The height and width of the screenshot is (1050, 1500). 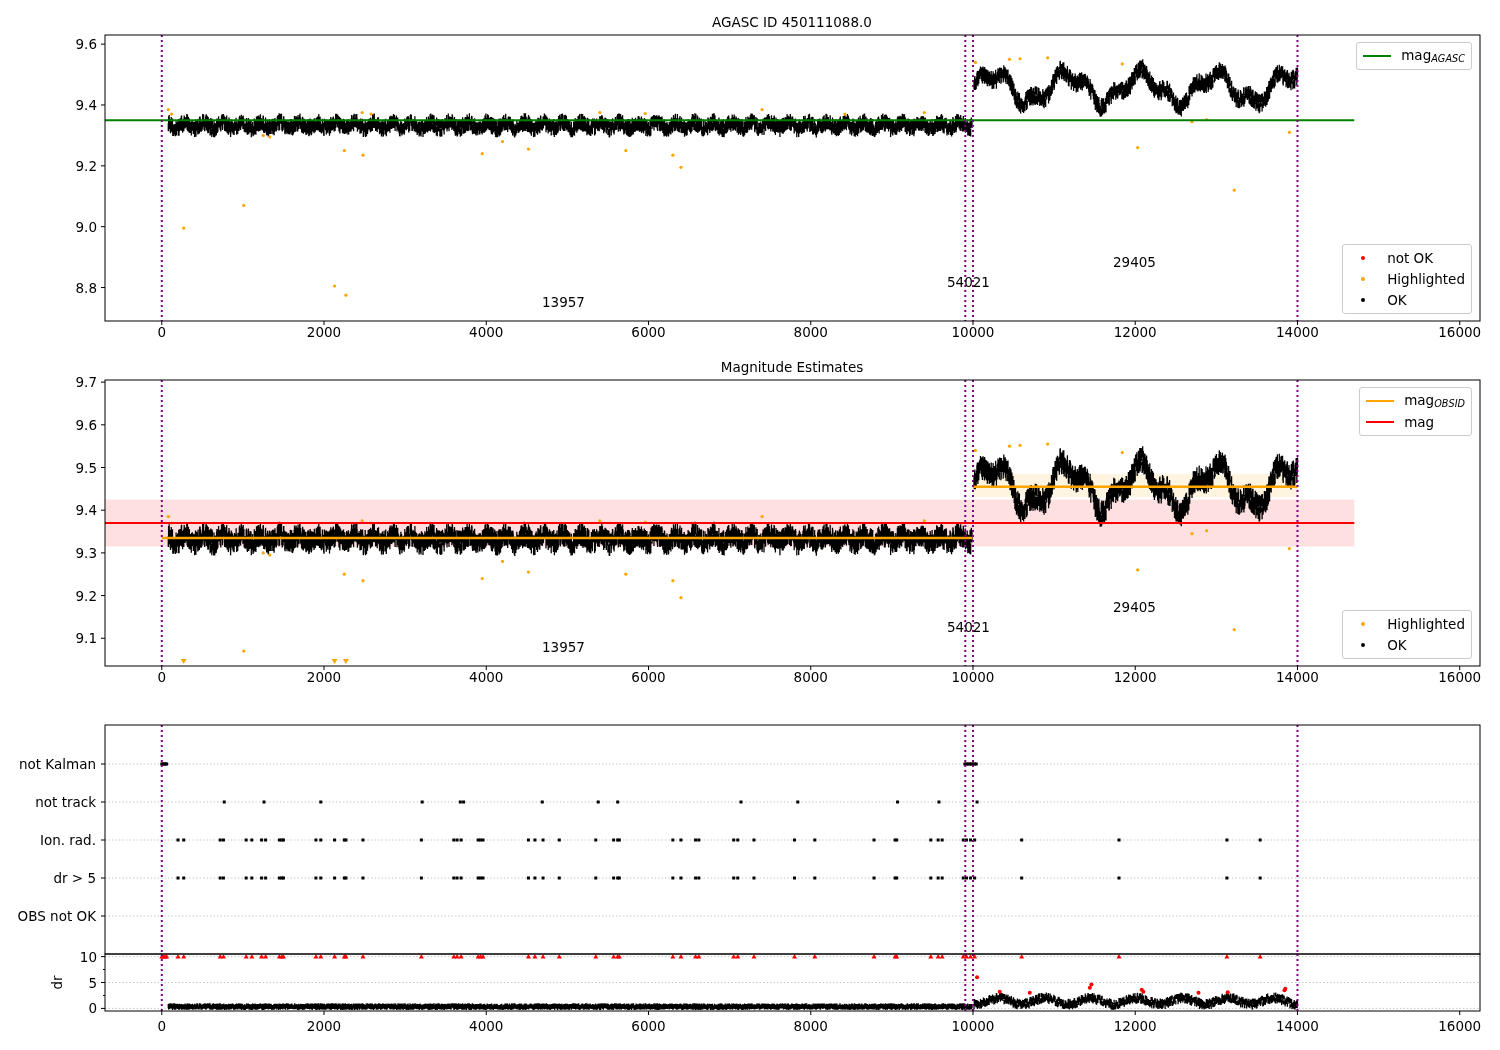 What do you see at coordinates (57, 982) in the screenshot?
I see `axis-label: dr` at bounding box center [57, 982].